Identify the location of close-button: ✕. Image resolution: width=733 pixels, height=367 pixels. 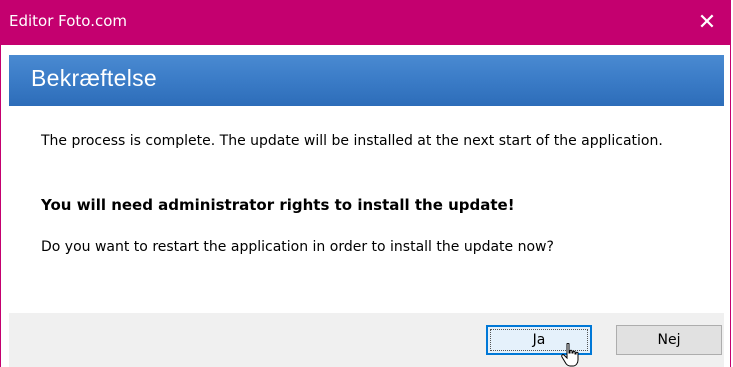
(707, 22).